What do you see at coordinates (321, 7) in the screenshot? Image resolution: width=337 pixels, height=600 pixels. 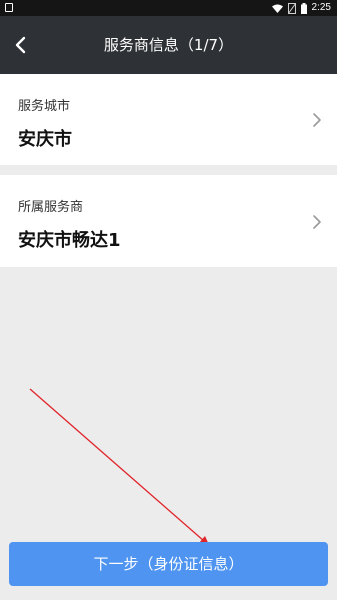 I see `status-time: 2:25` at bounding box center [321, 7].